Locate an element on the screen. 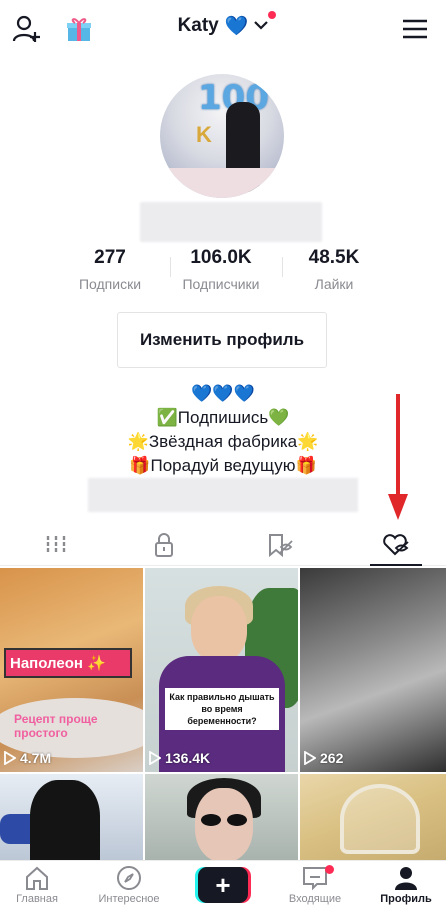 The image size is (446, 913). profile-tabs is located at coordinates (223, 545).